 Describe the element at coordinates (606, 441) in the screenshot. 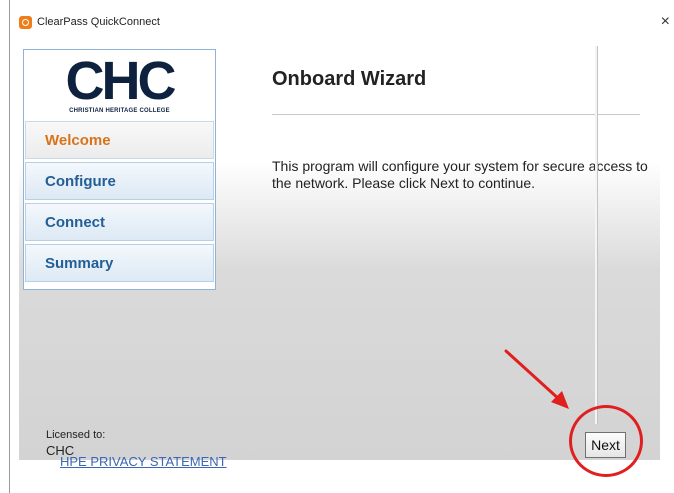

I see `annotation-circle` at that location.